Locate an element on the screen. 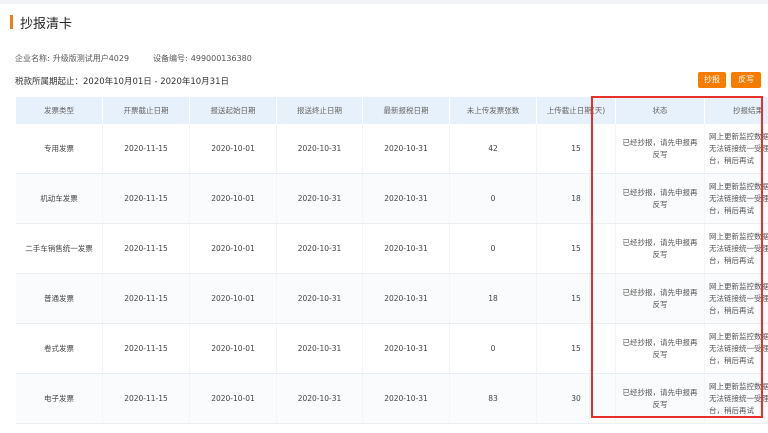  header-status: 状态 is located at coordinates (660, 110).